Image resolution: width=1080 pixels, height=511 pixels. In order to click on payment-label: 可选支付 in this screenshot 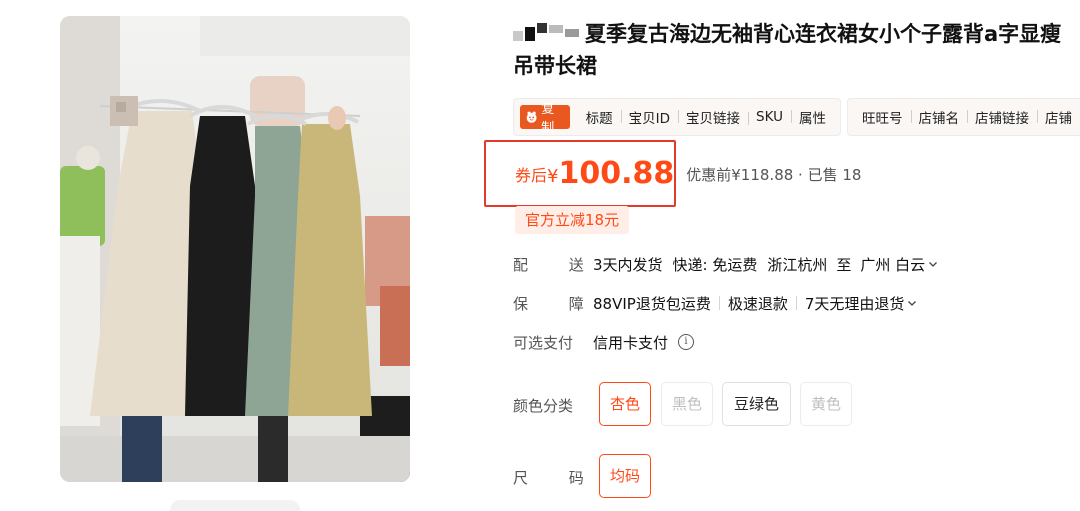, I will do `click(543, 342)`.